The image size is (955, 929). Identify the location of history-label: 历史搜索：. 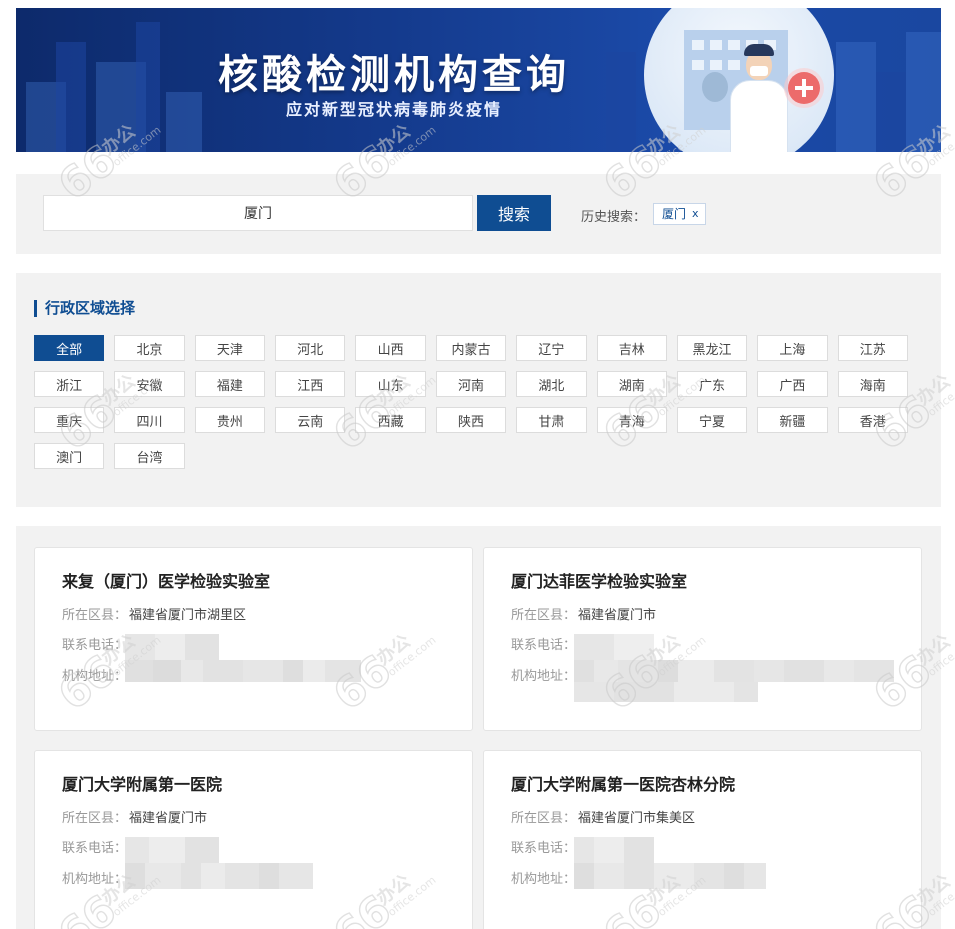
(614, 217).